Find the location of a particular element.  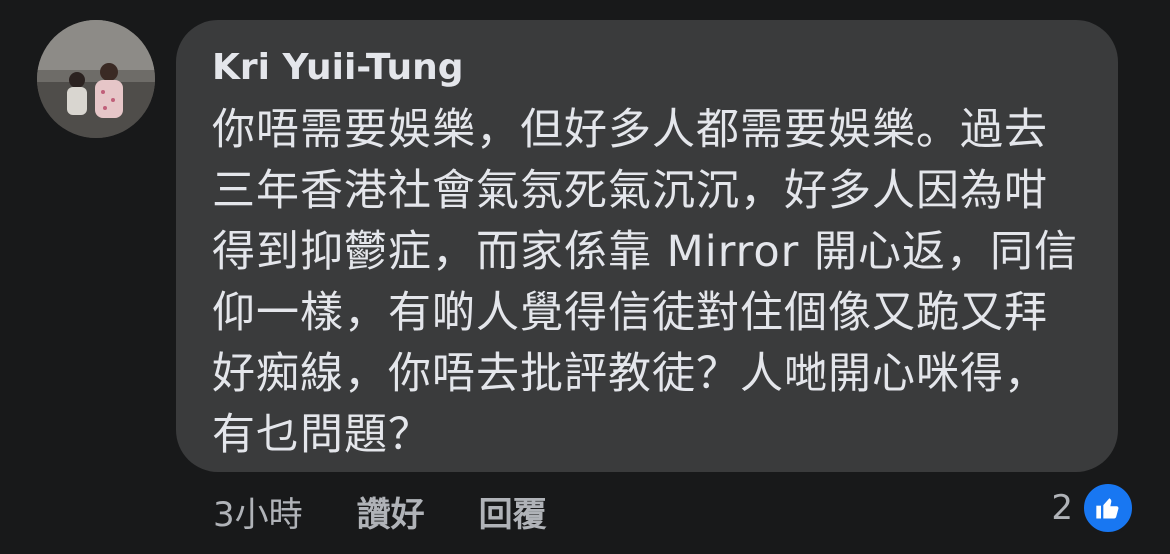

reaction-count: 2 is located at coordinates (1062, 508).